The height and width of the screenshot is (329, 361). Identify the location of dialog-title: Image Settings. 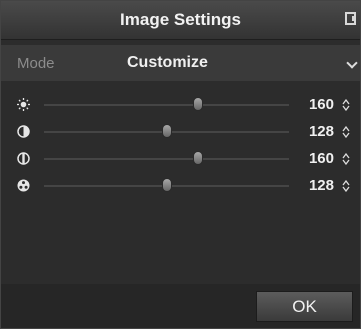
(180, 19).